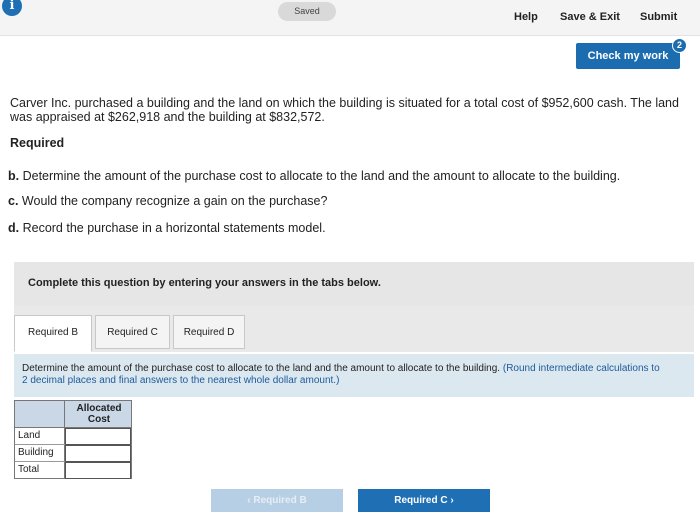  Describe the element at coordinates (590, 17) in the screenshot. I see `save-exit-link: Save & Exit` at that location.